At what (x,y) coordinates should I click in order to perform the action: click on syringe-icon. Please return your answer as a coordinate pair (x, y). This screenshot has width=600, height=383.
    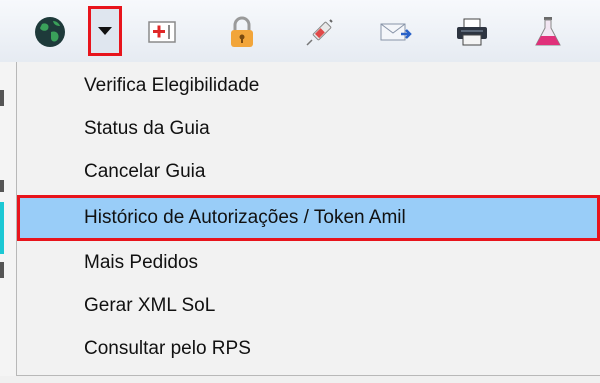
    Looking at the image, I should click on (319, 32).